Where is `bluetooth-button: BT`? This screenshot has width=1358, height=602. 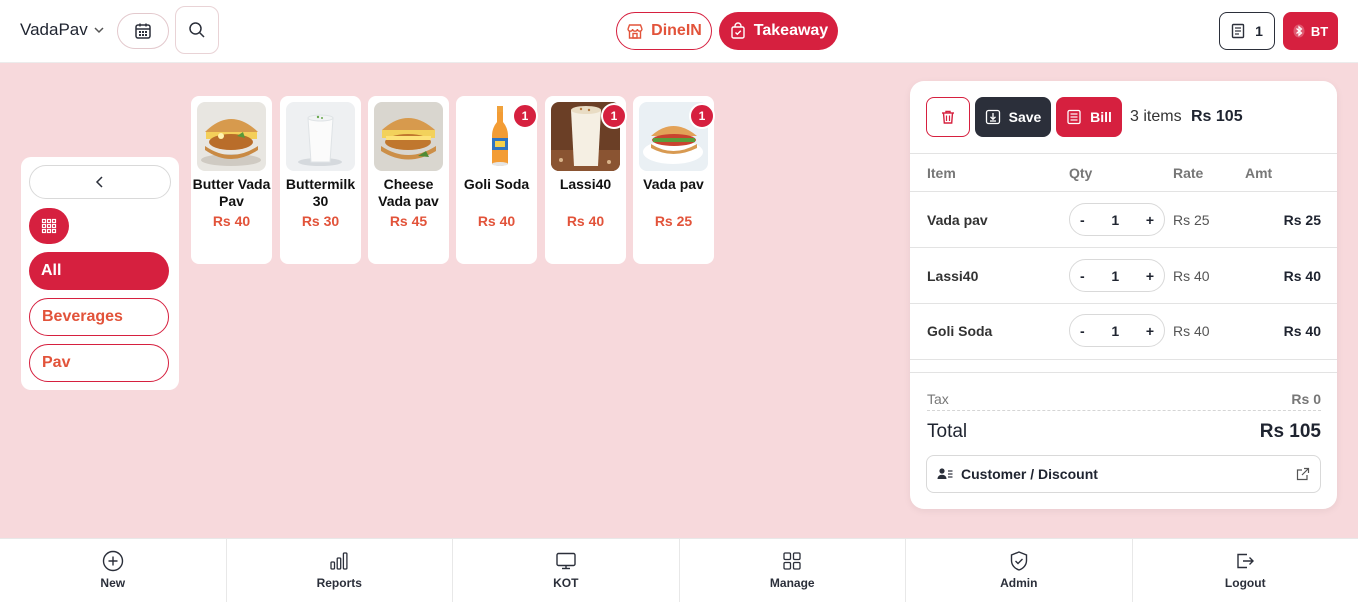 bluetooth-button: BT is located at coordinates (1310, 31).